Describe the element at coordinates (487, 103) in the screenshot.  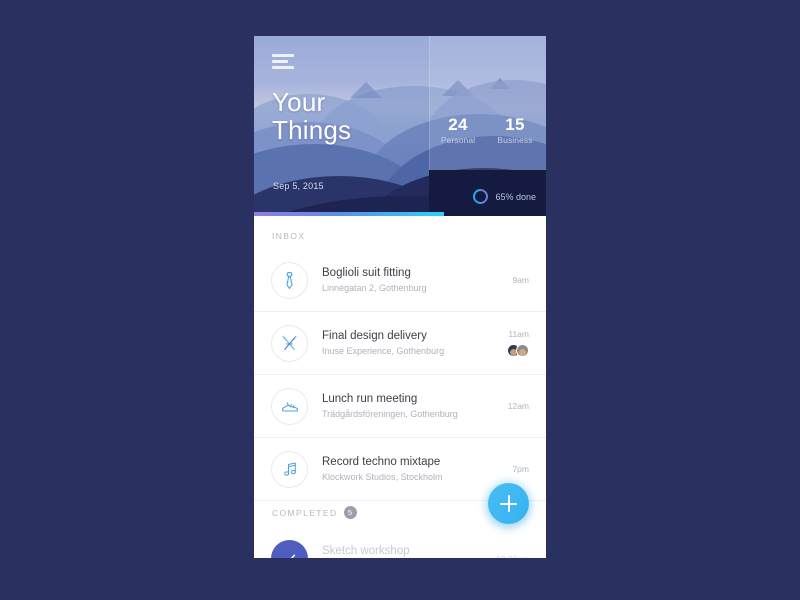
I see `stats-group: 24 Personal 15 Business` at that location.